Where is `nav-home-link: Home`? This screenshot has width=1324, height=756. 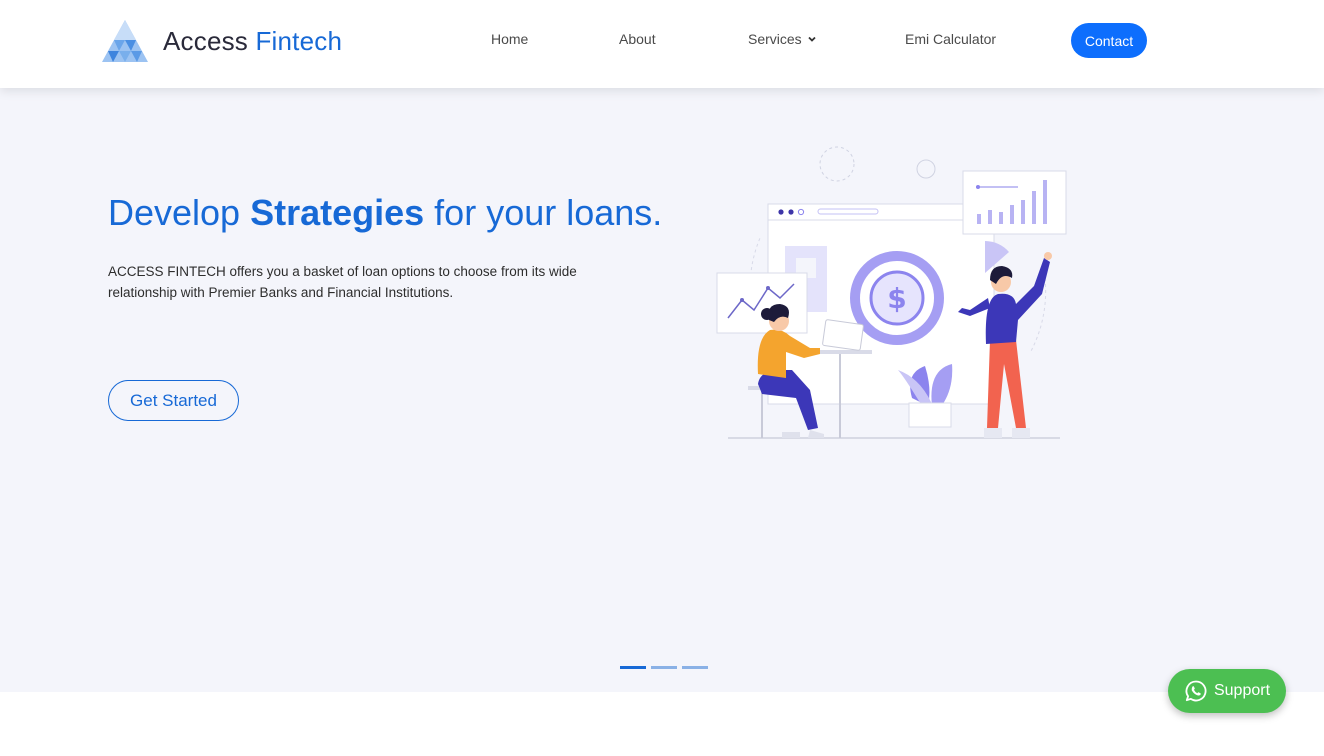
nav-home-link: Home is located at coordinates (509, 39).